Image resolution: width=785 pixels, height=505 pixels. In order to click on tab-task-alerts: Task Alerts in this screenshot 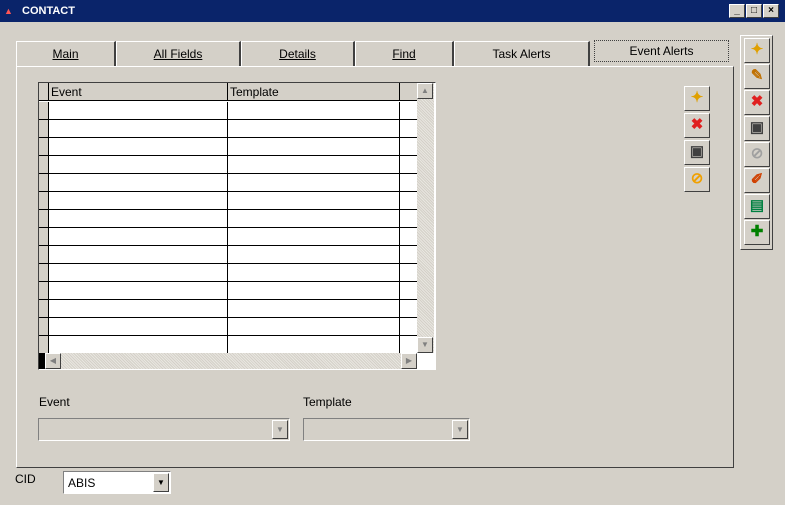, I will do `click(522, 53)`.